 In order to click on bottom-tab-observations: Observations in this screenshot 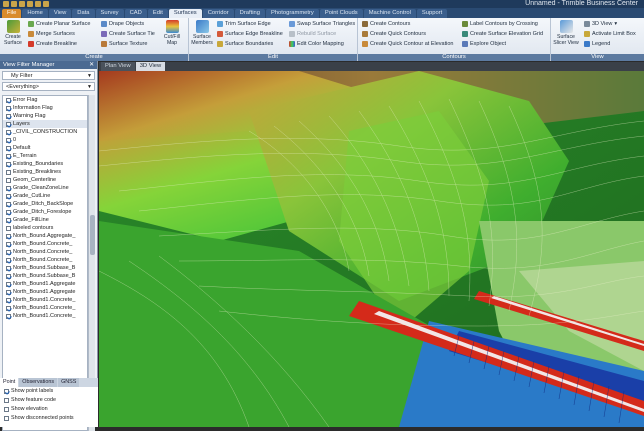, I will do `click(38, 382)`.